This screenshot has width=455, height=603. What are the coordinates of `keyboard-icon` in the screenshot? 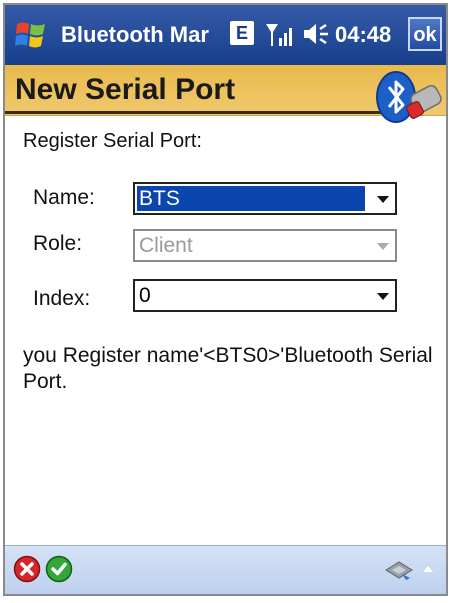 It's located at (399, 570).